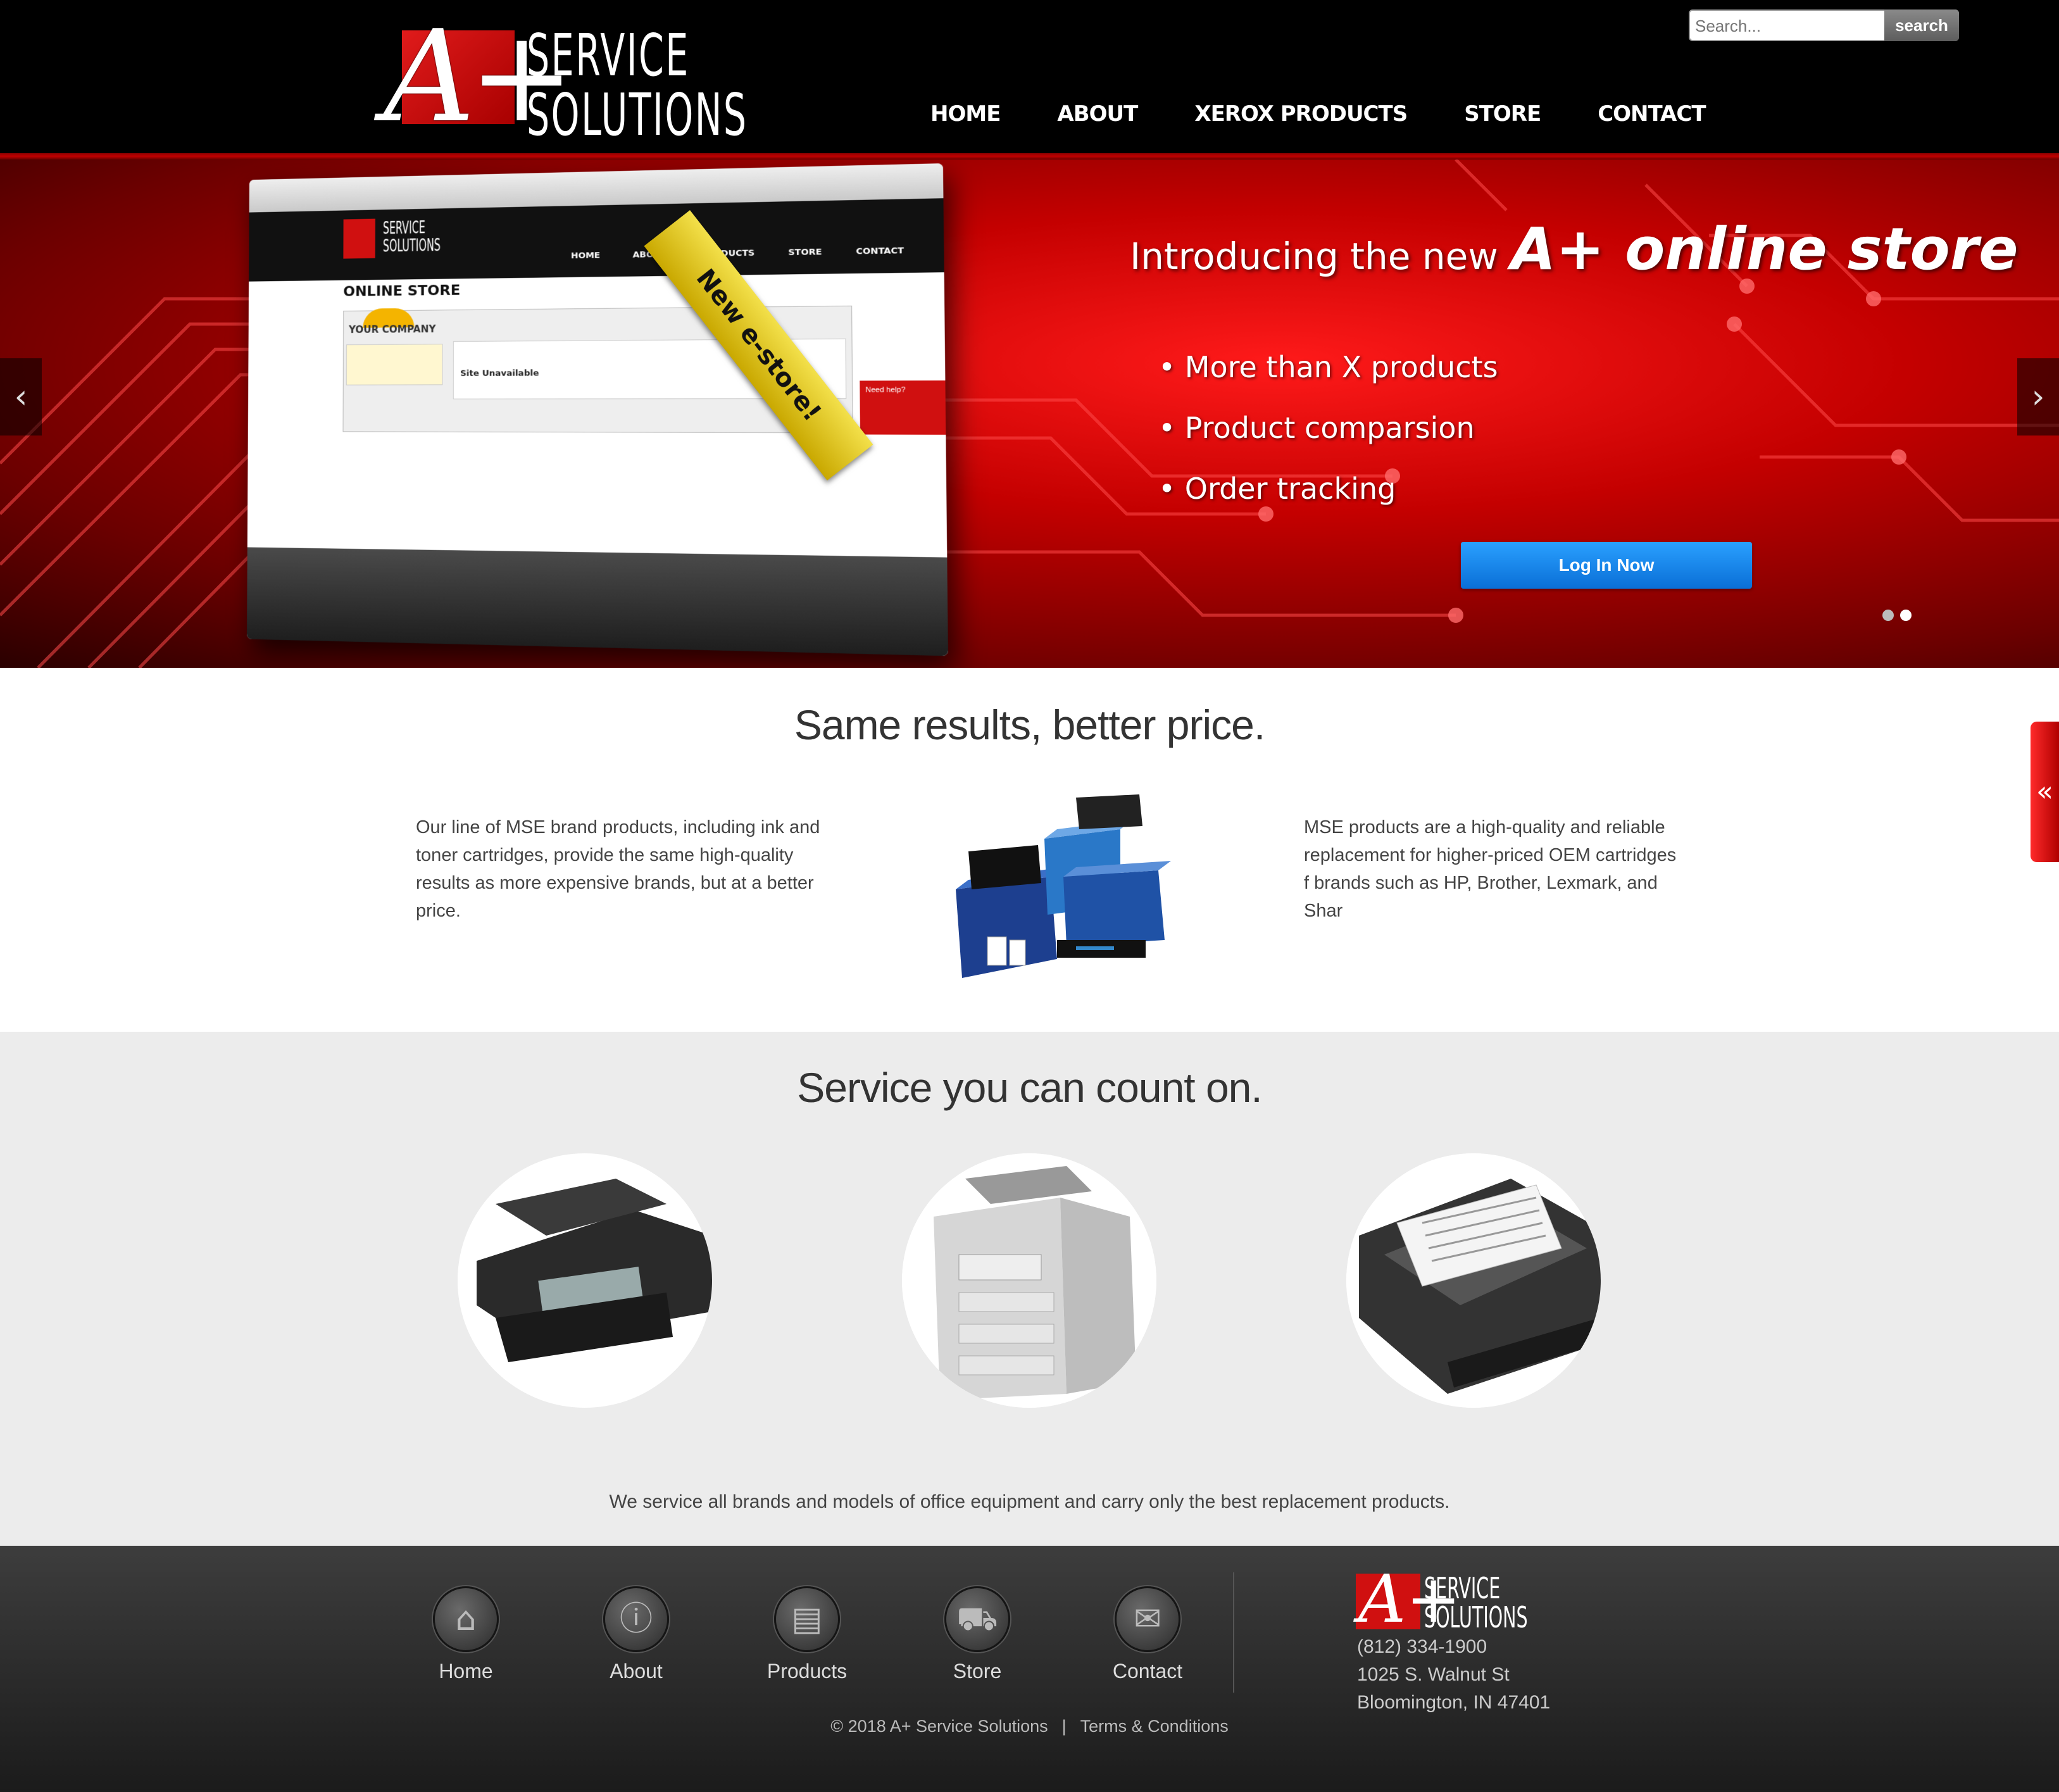  I want to click on printer-icon: ▤, so click(807, 1619).